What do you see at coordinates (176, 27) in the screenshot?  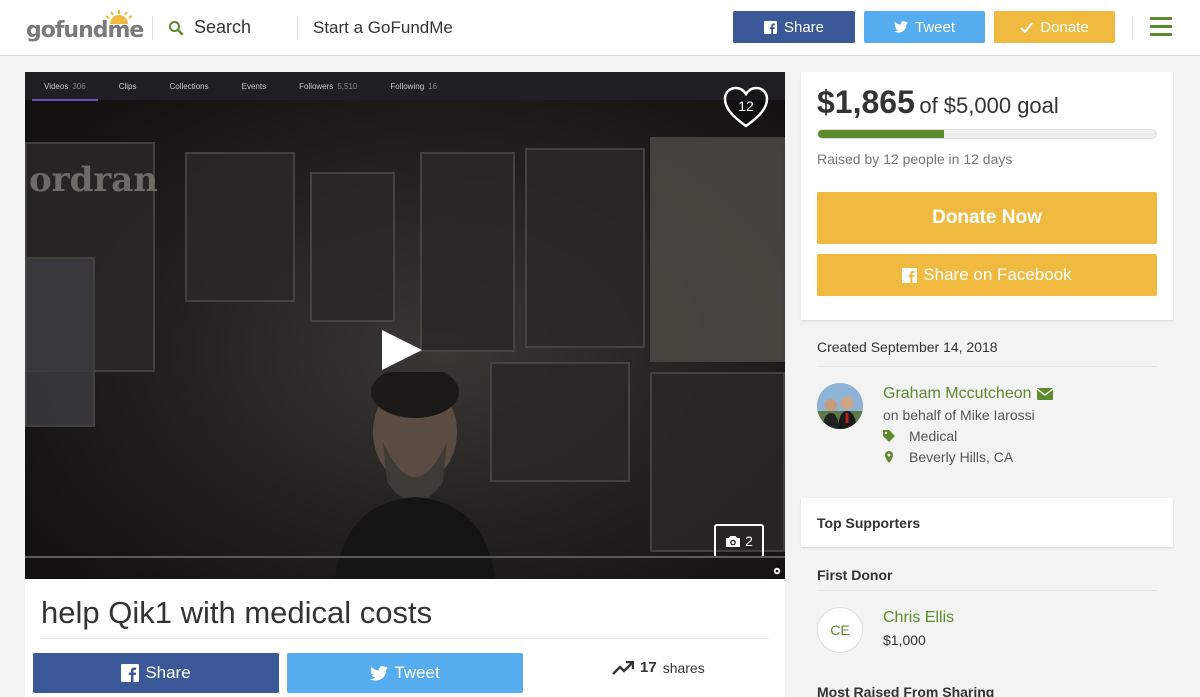 I see `search-icon` at bounding box center [176, 27].